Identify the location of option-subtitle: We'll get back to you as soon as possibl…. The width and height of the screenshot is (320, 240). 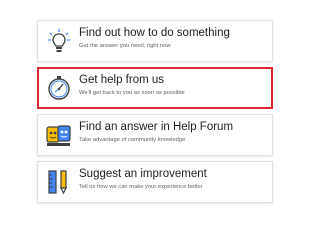
(132, 93).